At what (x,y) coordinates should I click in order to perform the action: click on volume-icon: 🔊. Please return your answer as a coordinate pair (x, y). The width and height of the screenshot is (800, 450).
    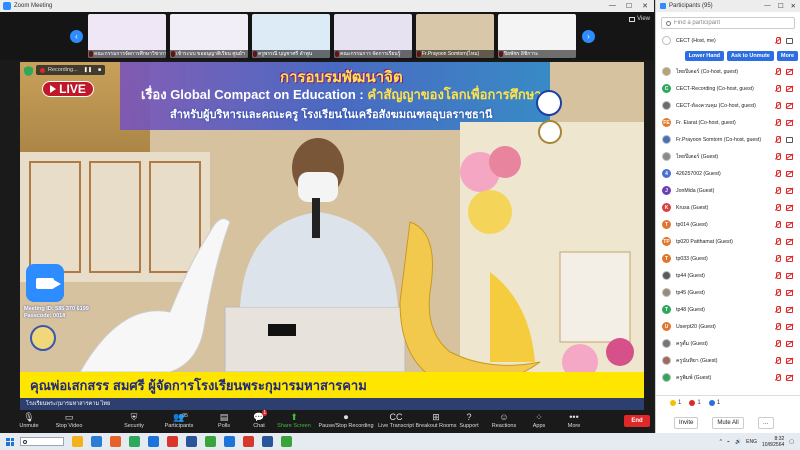
    Looking at the image, I should click on (738, 442).